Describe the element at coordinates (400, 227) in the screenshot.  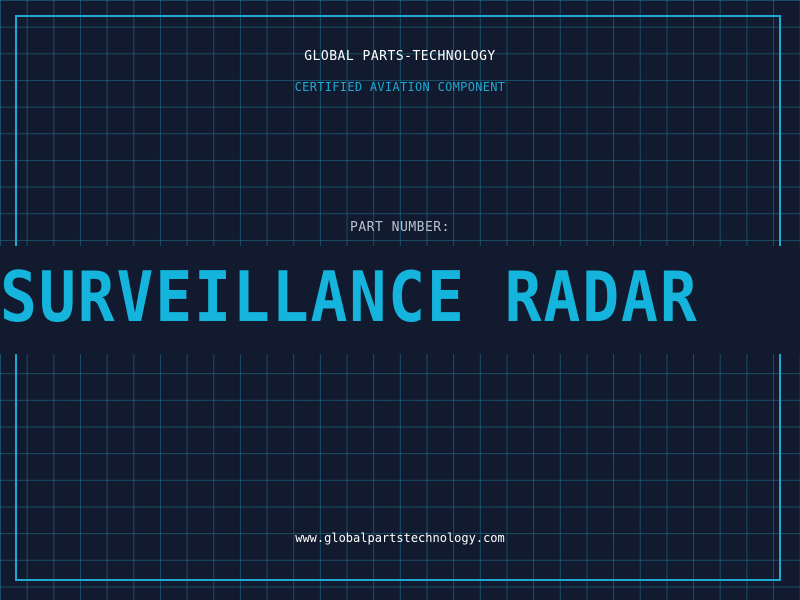
I see `part-number-label: PART NUMBER:` at that location.